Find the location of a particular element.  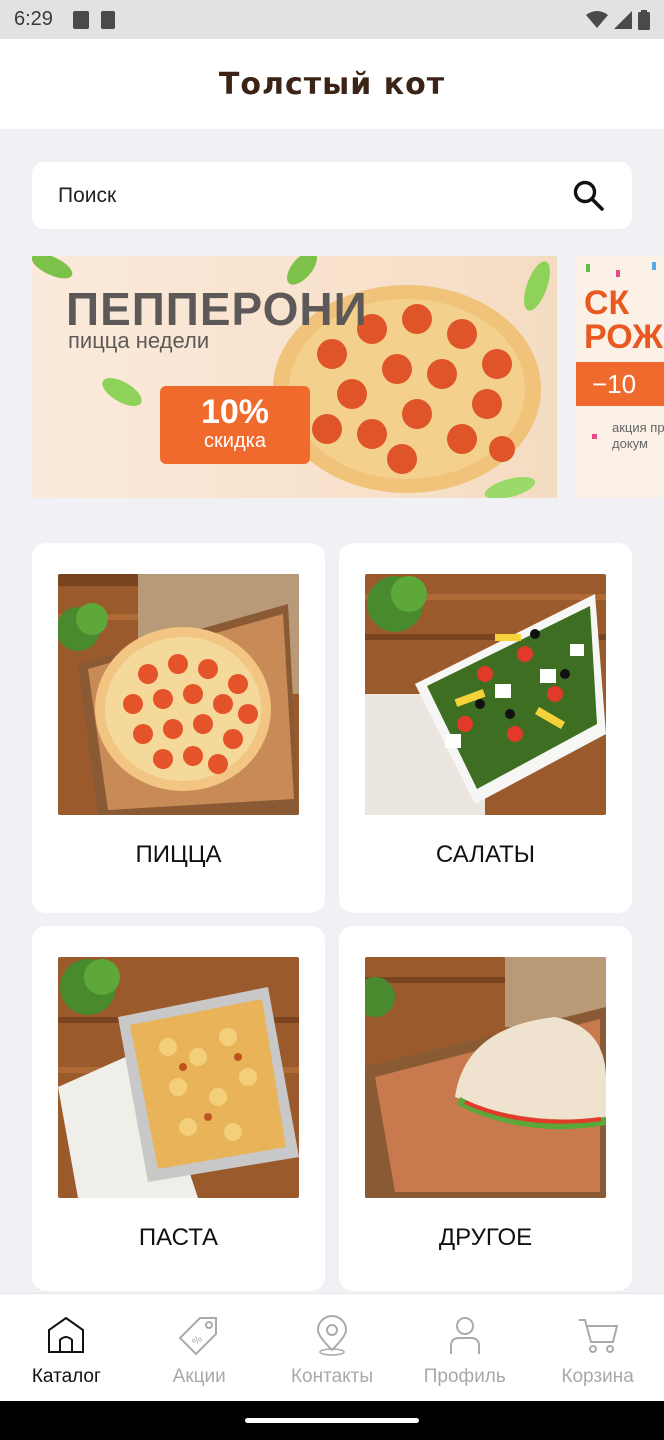

wifi-icon is located at coordinates (597, 19).